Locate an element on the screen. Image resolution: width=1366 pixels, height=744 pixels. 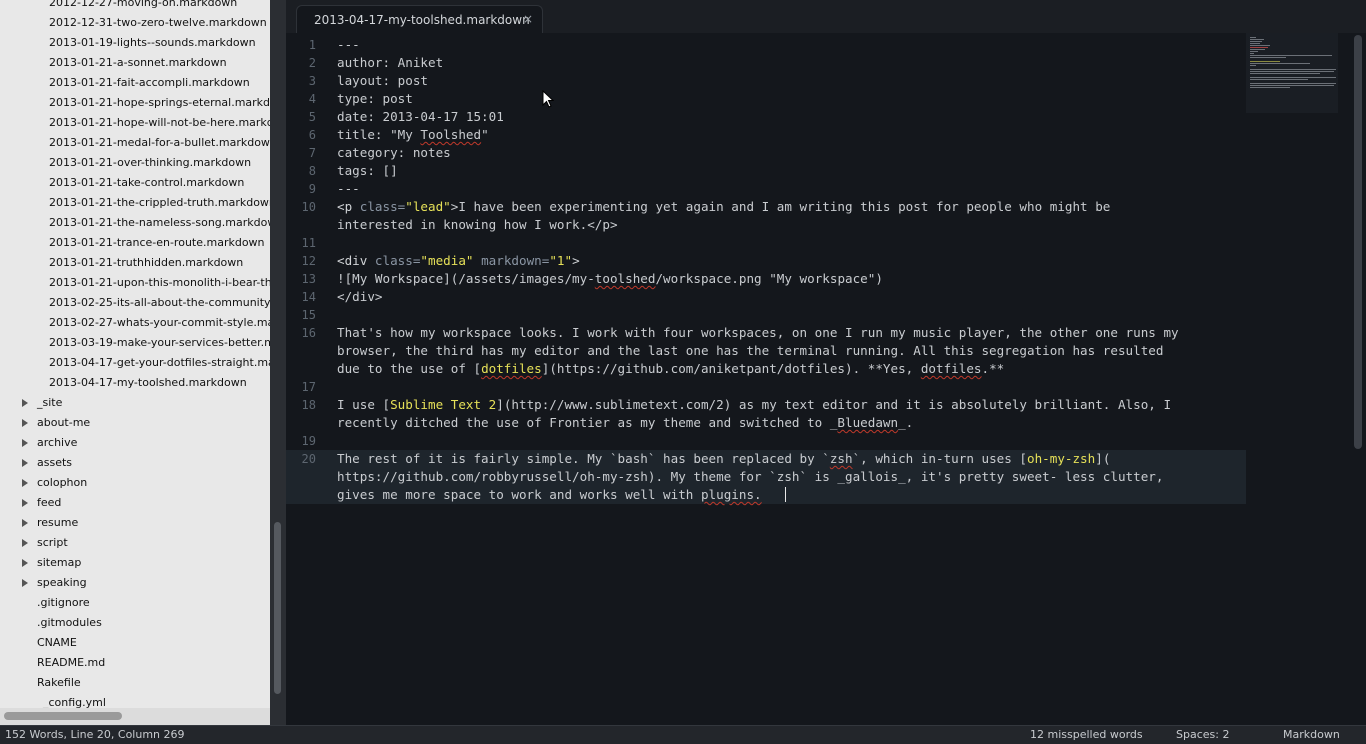
link-text: oh-my-zsh is located at coordinates (1061, 458).